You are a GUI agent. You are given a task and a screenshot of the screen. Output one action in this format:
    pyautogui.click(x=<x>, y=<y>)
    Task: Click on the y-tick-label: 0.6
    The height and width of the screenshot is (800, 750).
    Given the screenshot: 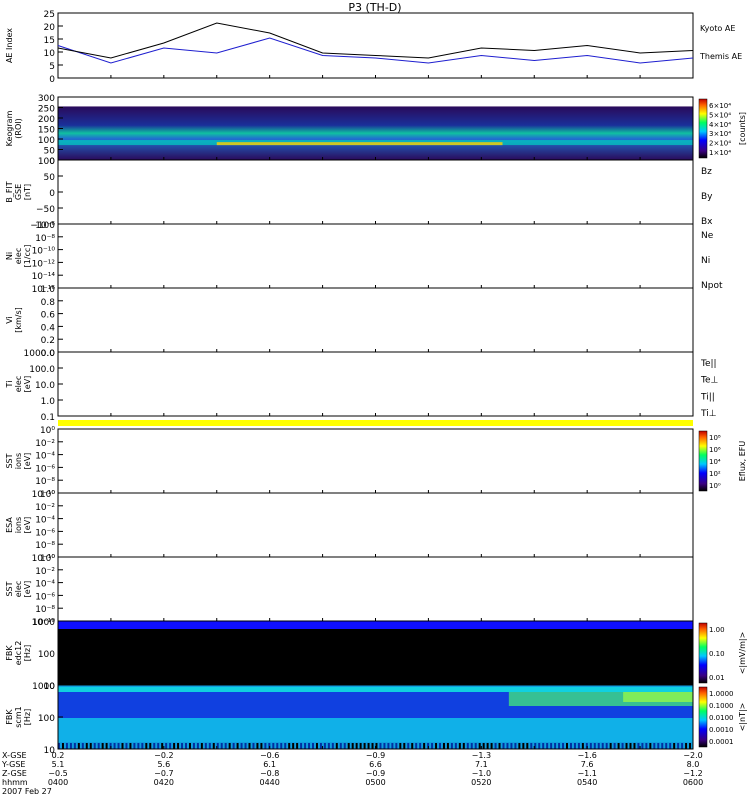 What is the action you would take?
    pyautogui.click(x=48, y=316)
    